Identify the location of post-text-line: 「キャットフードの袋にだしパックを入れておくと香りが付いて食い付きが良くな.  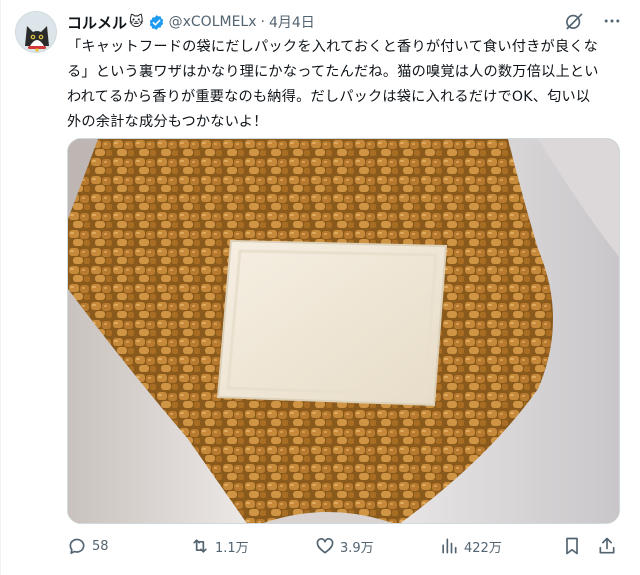
(333, 47).